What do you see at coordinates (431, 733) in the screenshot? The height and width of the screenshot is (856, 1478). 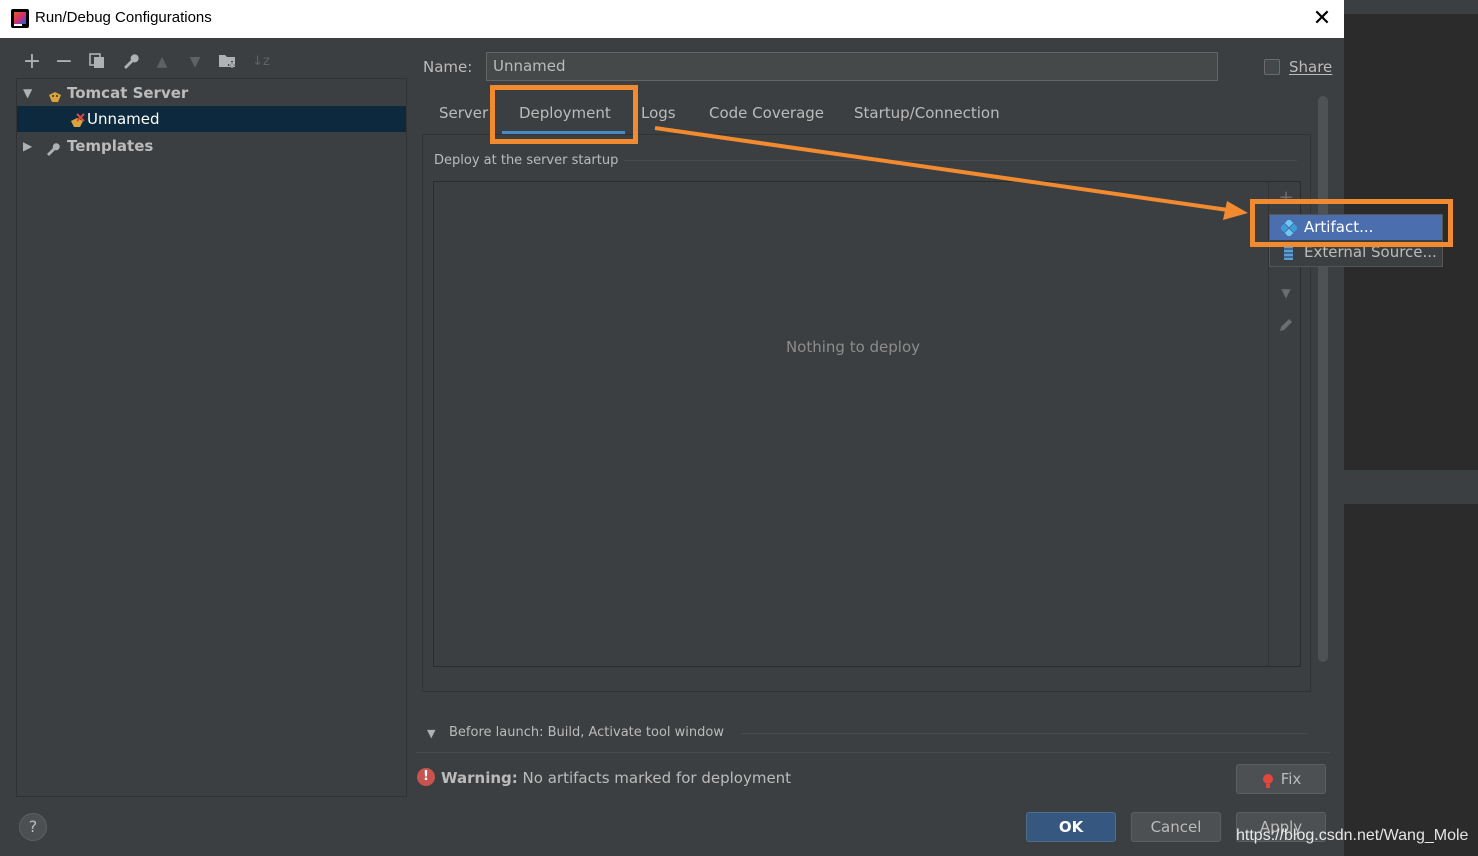 I see `before-launch-toggle-icon: ▼` at bounding box center [431, 733].